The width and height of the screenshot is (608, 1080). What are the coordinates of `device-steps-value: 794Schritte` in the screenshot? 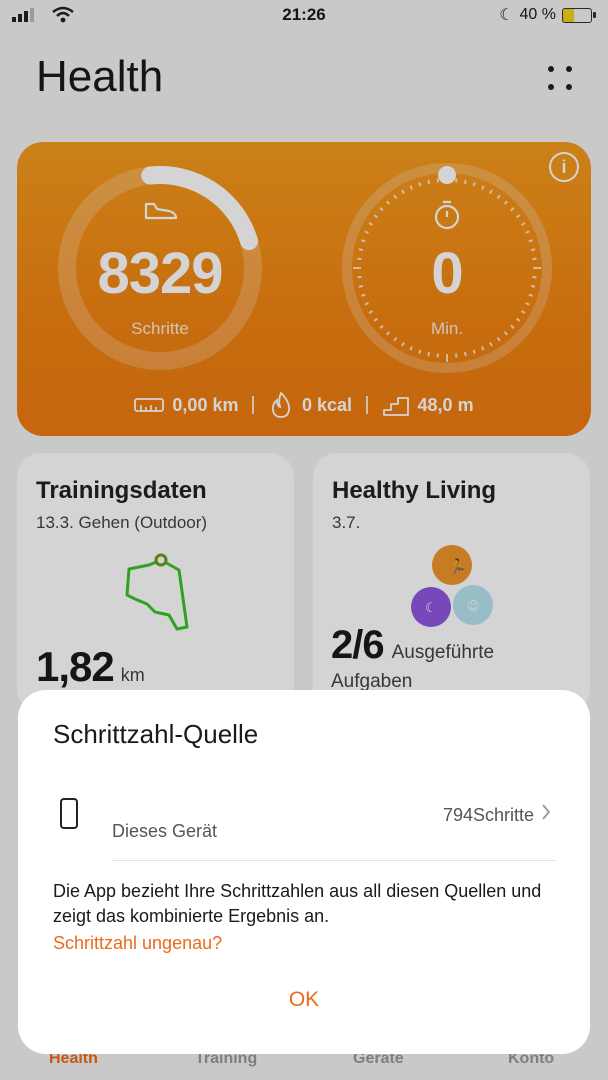 It's located at (488, 815).